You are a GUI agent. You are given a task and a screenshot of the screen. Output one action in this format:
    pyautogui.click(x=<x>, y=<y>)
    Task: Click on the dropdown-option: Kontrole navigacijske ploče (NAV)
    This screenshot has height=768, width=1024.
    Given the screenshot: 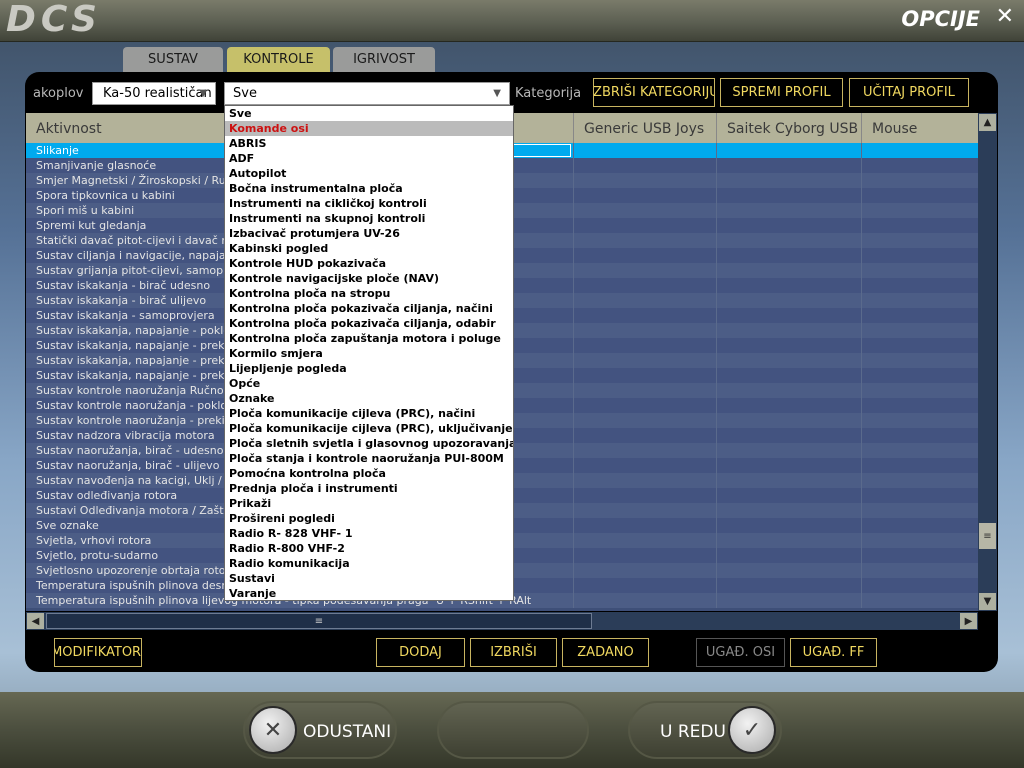 What is the action you would take?
    pyautogui.click(x=369, y=278)
    